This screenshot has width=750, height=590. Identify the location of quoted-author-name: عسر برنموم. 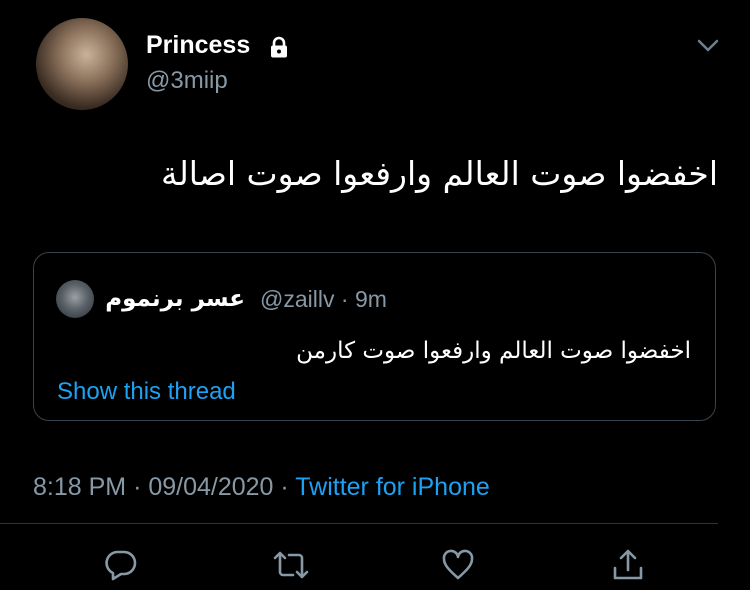
(175, 299).